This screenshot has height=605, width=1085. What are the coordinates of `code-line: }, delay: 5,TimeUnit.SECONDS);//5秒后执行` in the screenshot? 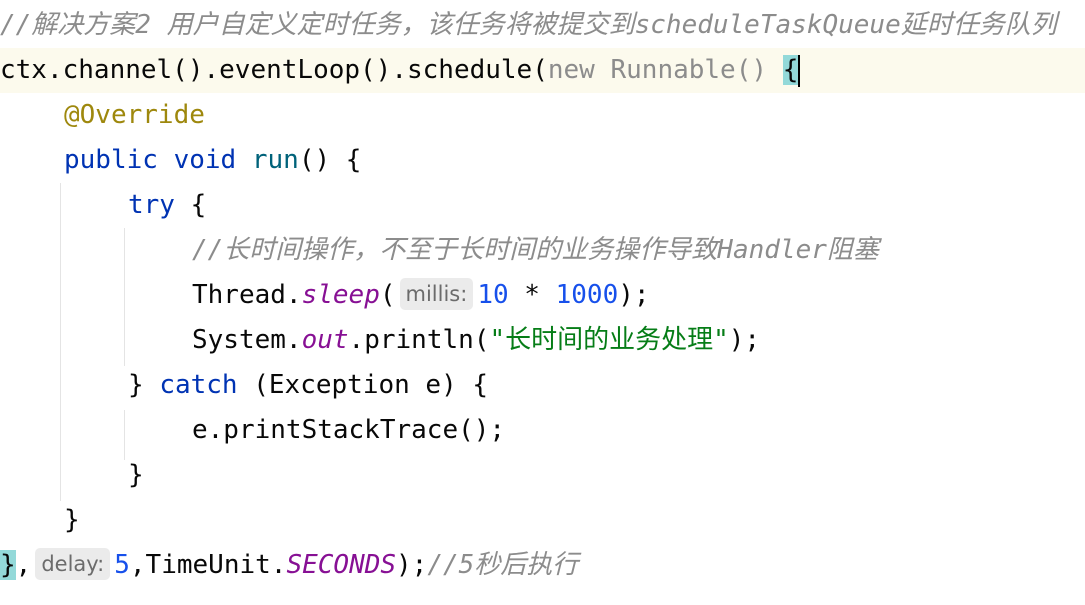 It's located at (542, 565).